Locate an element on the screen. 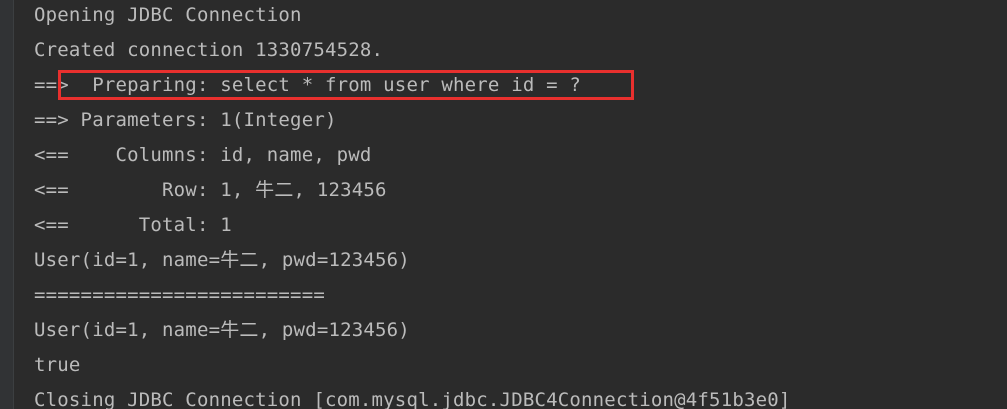 The height and width of the screenshot is (409, 1007). console-line: ==> Parameters: 1(Integer) is located at coordinates (185, 120).